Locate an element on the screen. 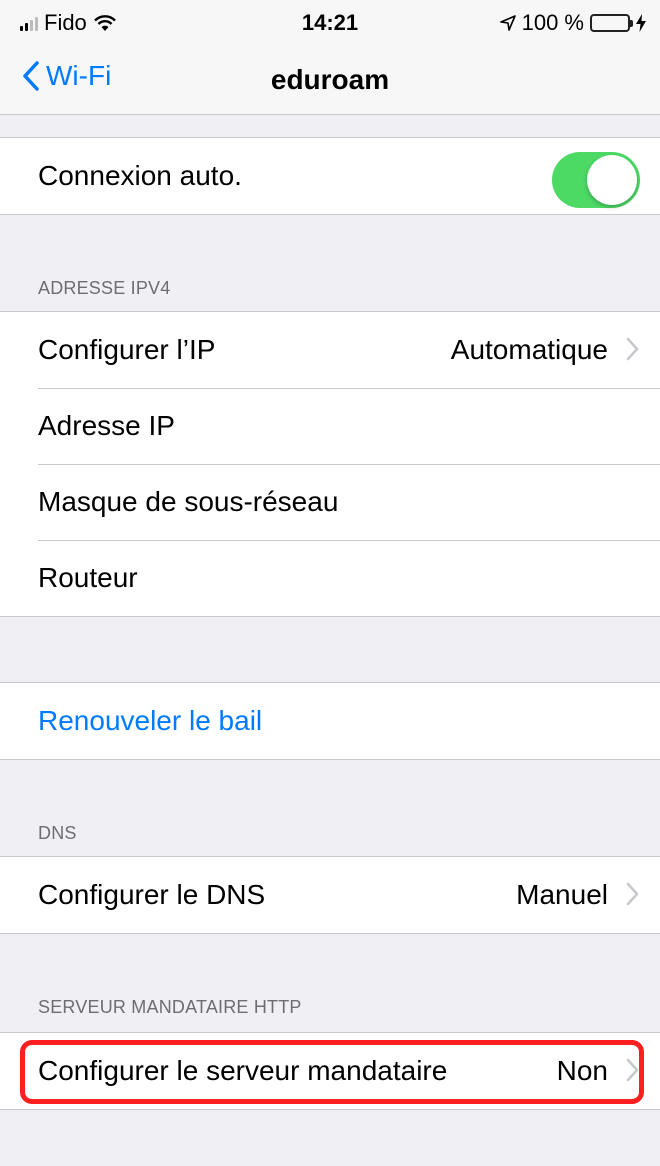  dns-header: DNS is located at coordinates (57, 833).